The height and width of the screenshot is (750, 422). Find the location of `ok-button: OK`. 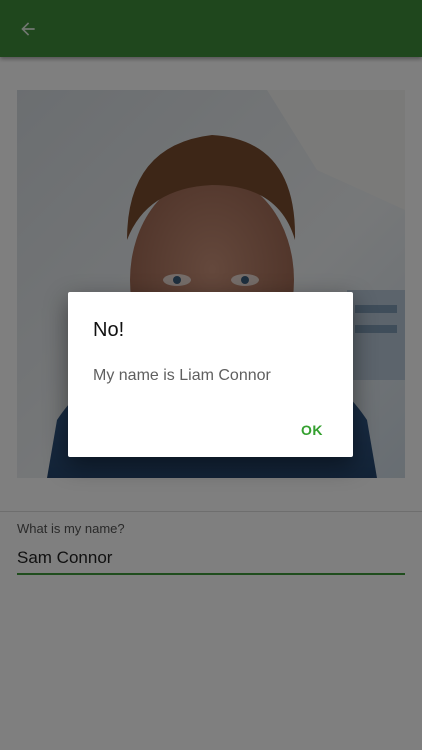

ok-button: OK is located at coordinates (312, 430).